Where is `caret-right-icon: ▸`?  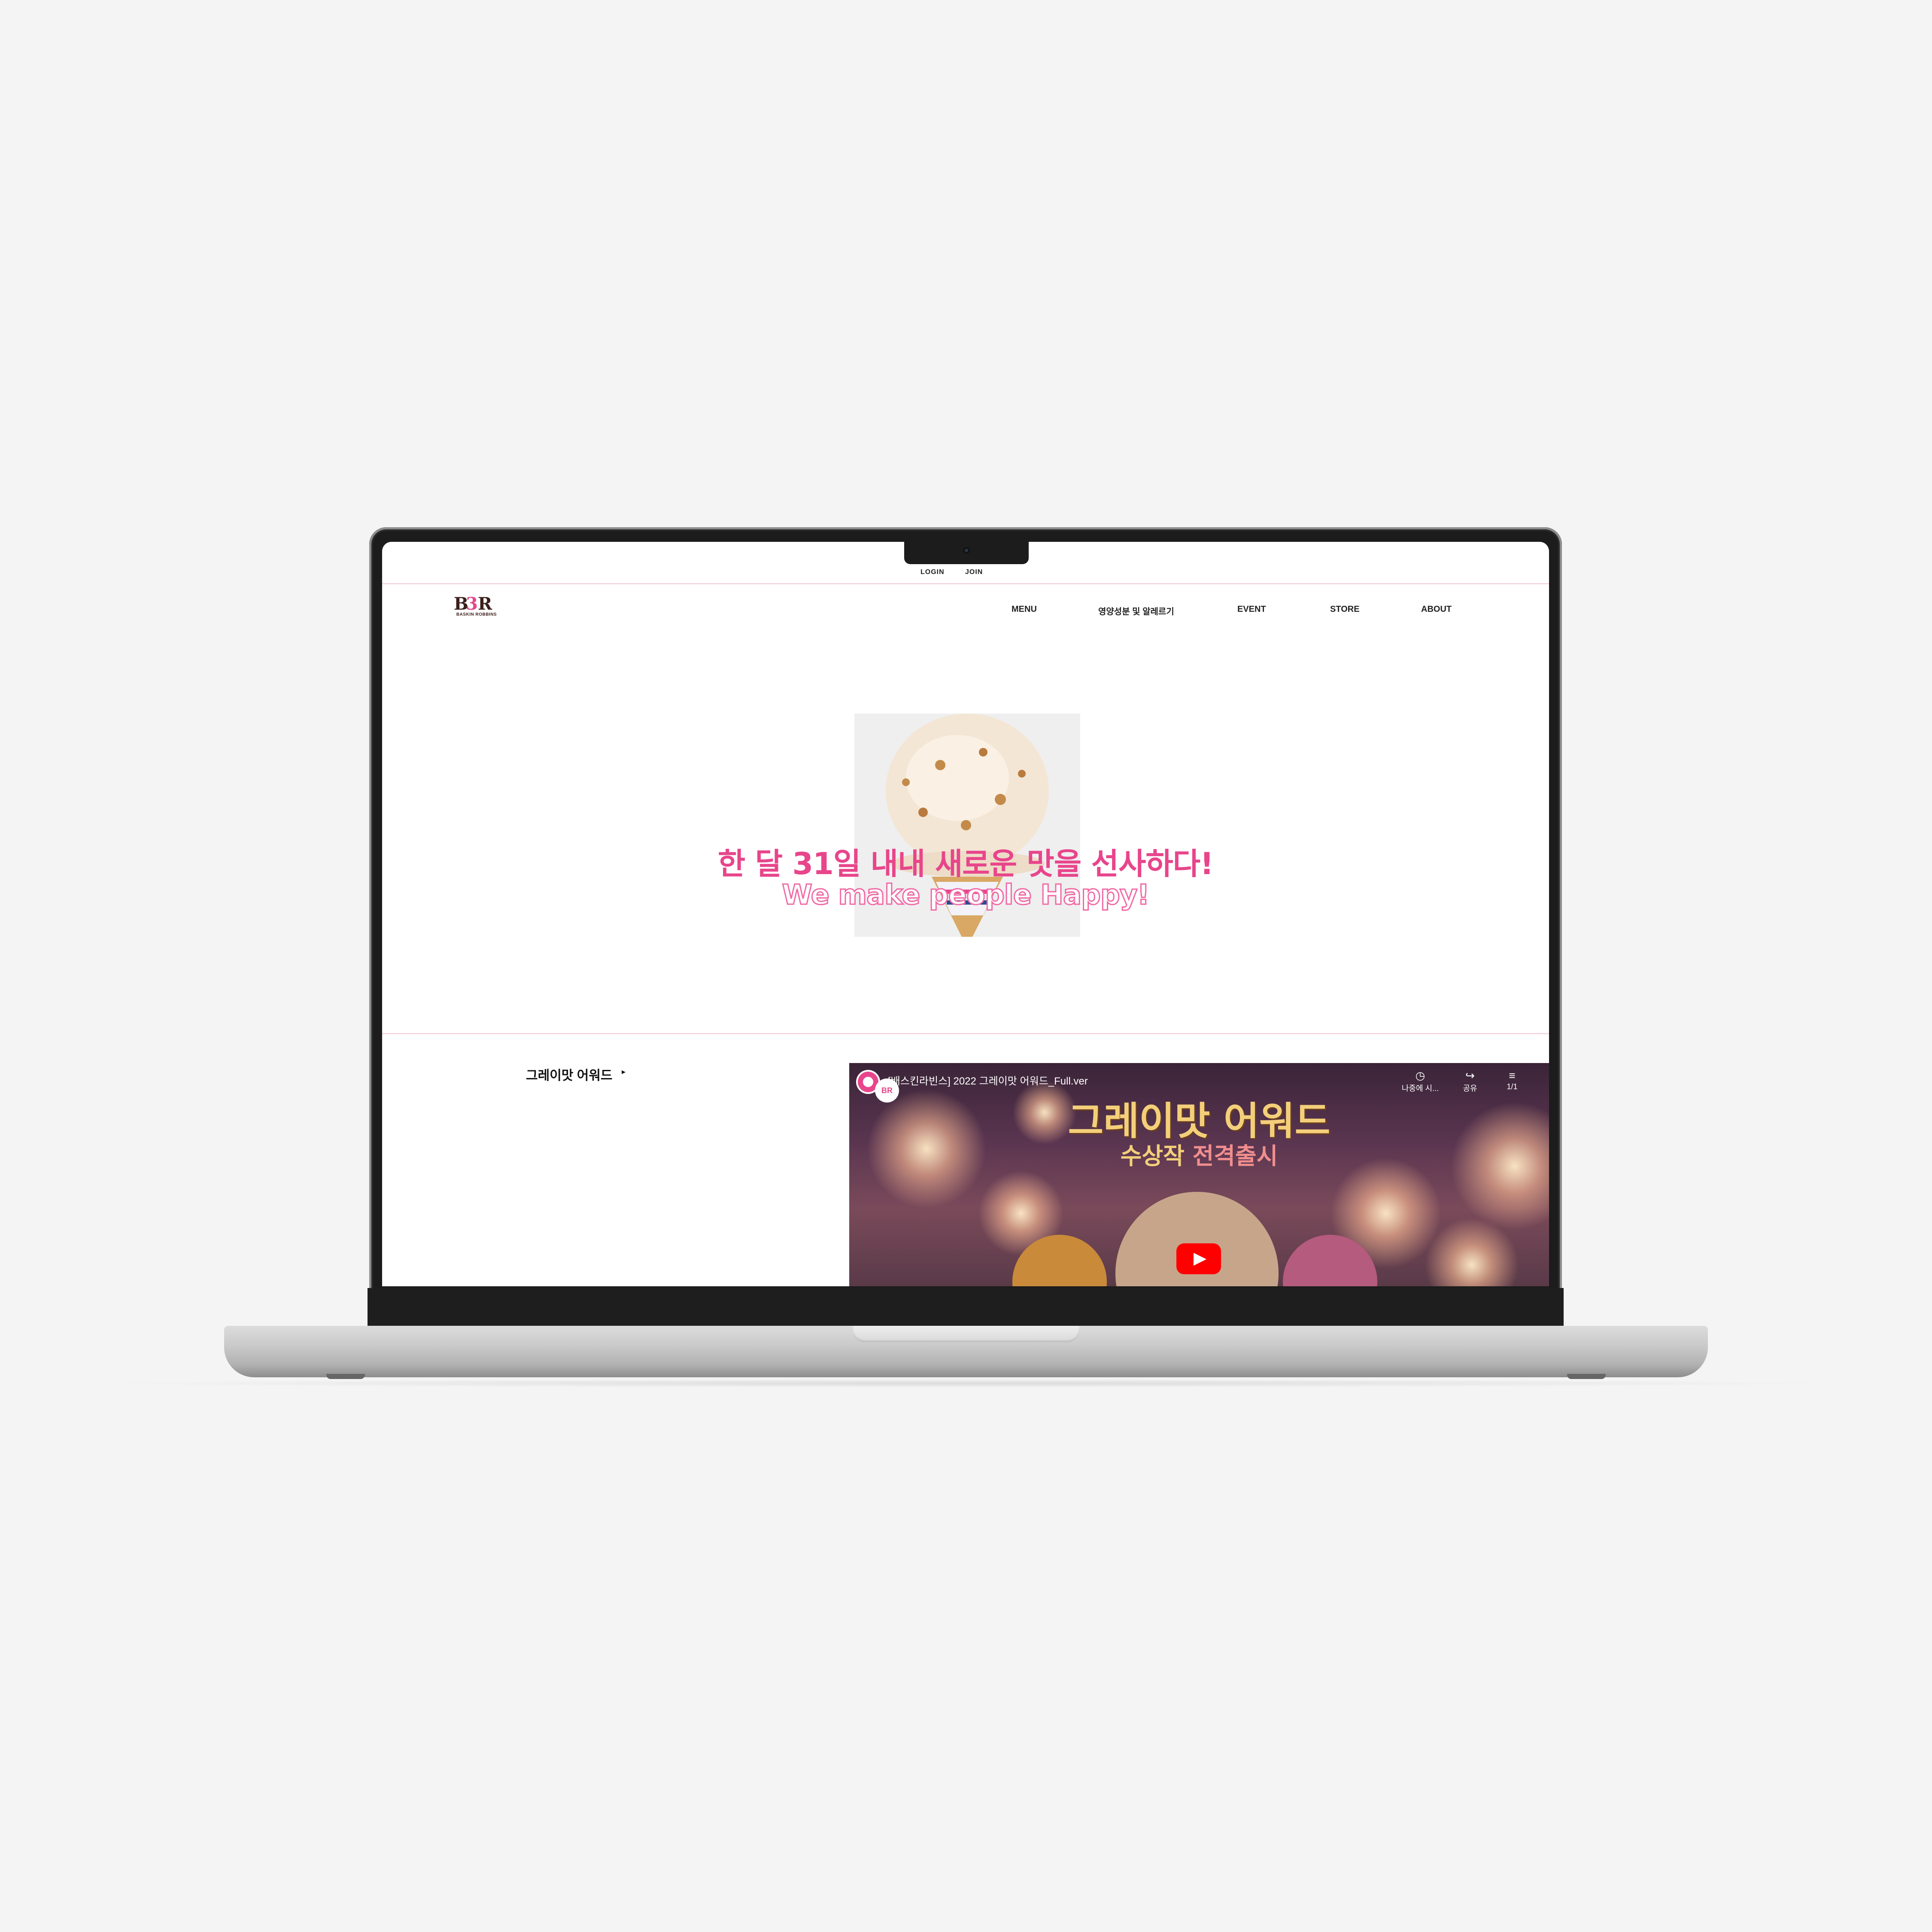 caret-right-icon: ▸ is located at coordinates (624, 1071).